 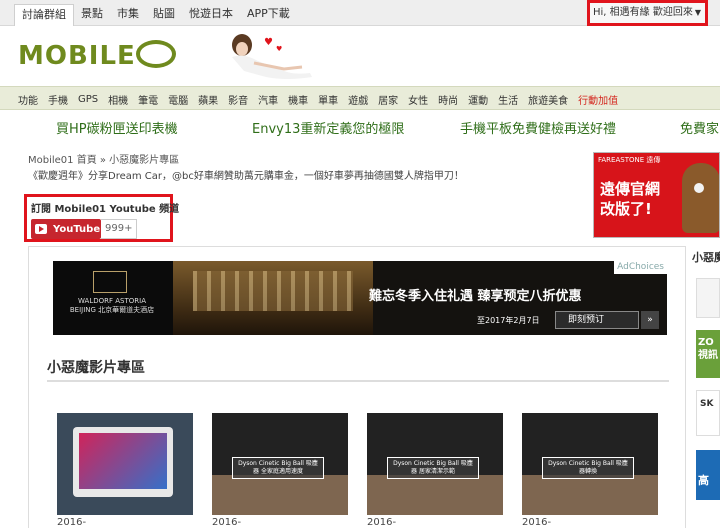 What do you see at coordinates (112, 310) in the screenshot?
I see `hotel-brand-sub: BEIJING 北京華爾道夫酒店` at bounding box center [112, 310].